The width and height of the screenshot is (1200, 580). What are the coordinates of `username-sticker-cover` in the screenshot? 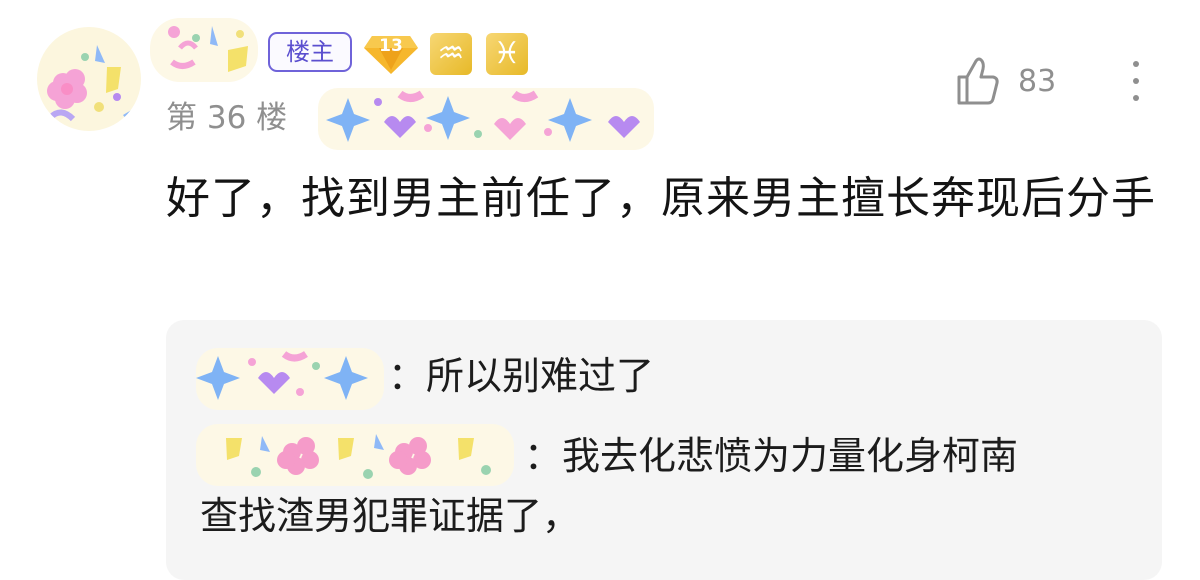 It's located at (204, 50).